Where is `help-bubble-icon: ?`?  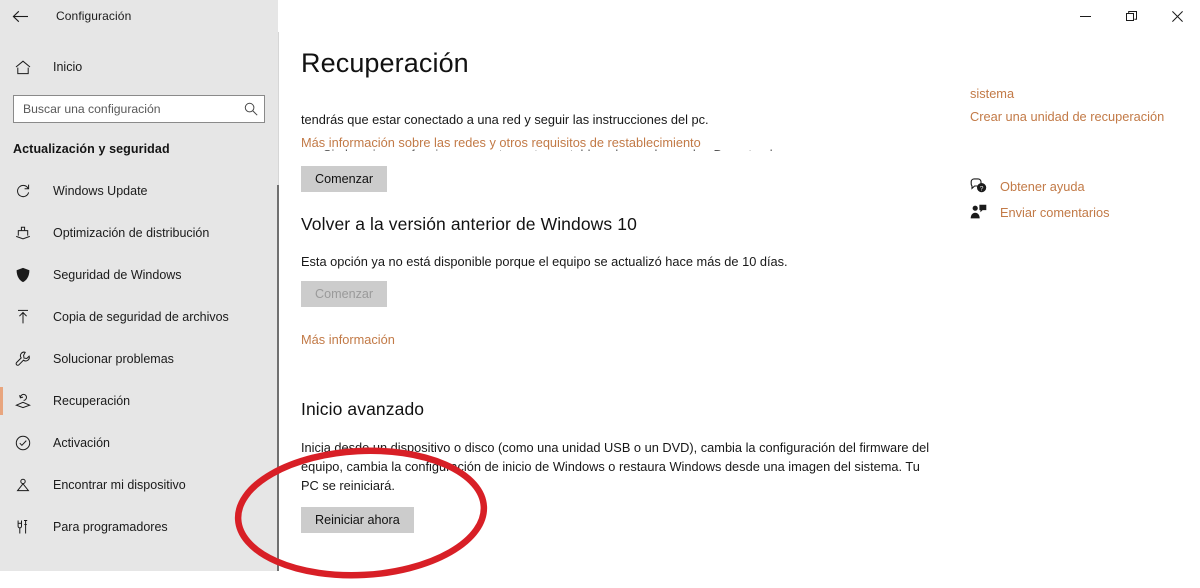 help-bubble-icon: ? is located at coordinates (984, 186).